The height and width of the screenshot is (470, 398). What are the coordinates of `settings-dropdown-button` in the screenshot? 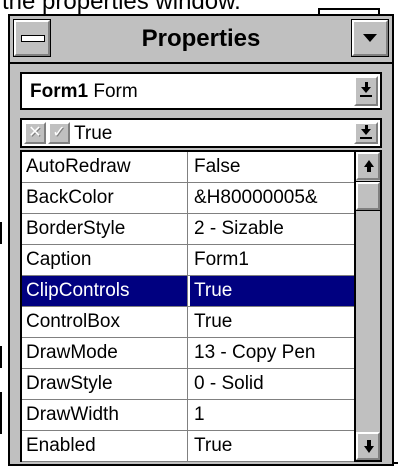 It's located at (366, 133).